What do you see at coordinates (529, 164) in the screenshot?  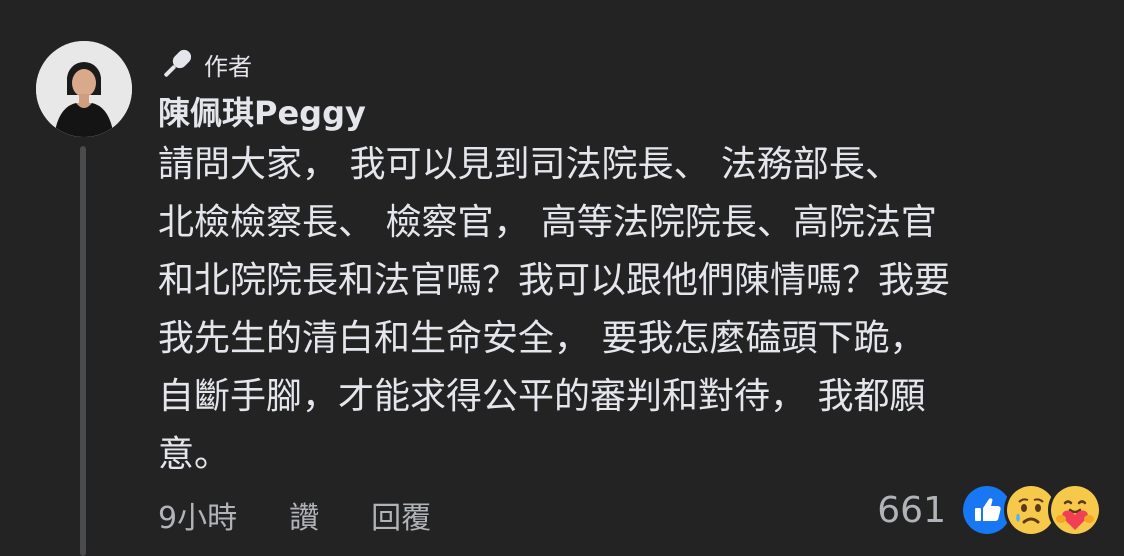 I see `comment-line: 請問大家， 我可以見到司法院長、 法務部長、` at bounding box center [529, 164].